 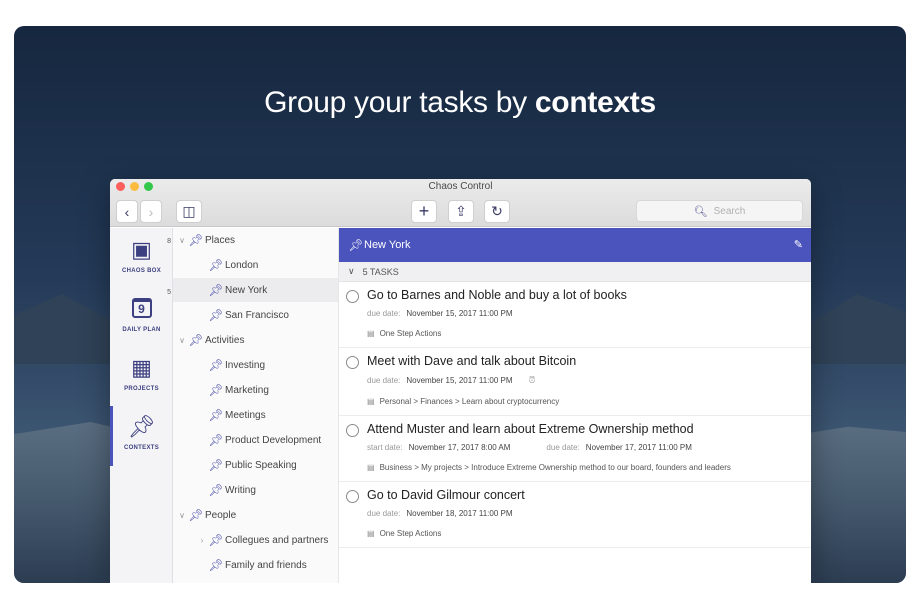 I want to click on tree-label: Public Speaking, so click(x=261, y=465).